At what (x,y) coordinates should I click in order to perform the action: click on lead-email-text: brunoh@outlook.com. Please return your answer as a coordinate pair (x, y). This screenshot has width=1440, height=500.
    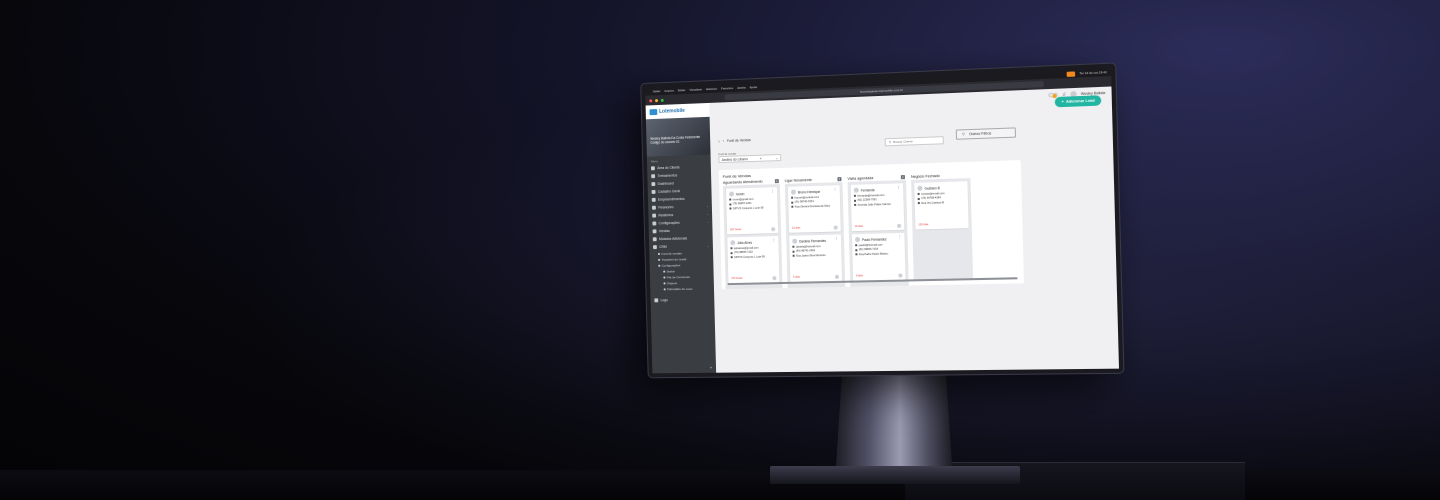
    Looking at the image, I should click on (807, 197).